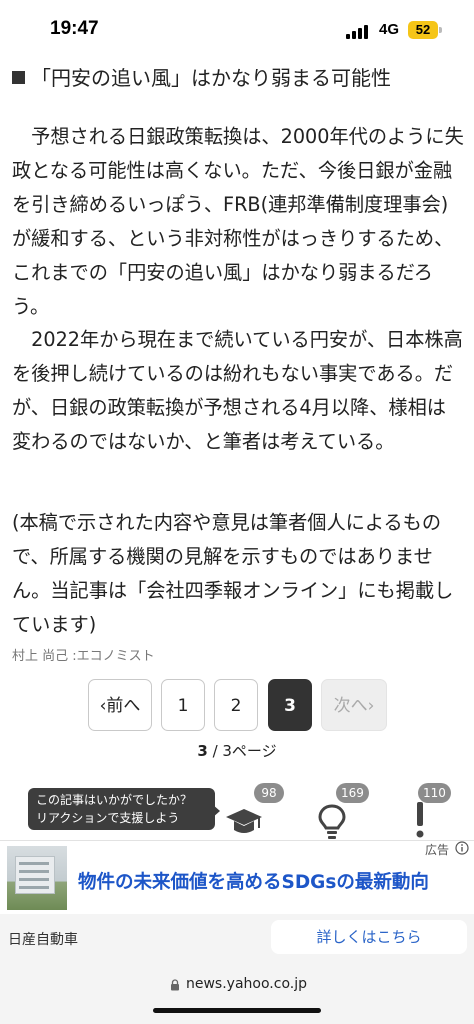 This screenshot has height=1024, width=474. What do you see at coordinates (175, 985) in the screenshot?
I see `lock-icon` at bounding box center [175, 985].